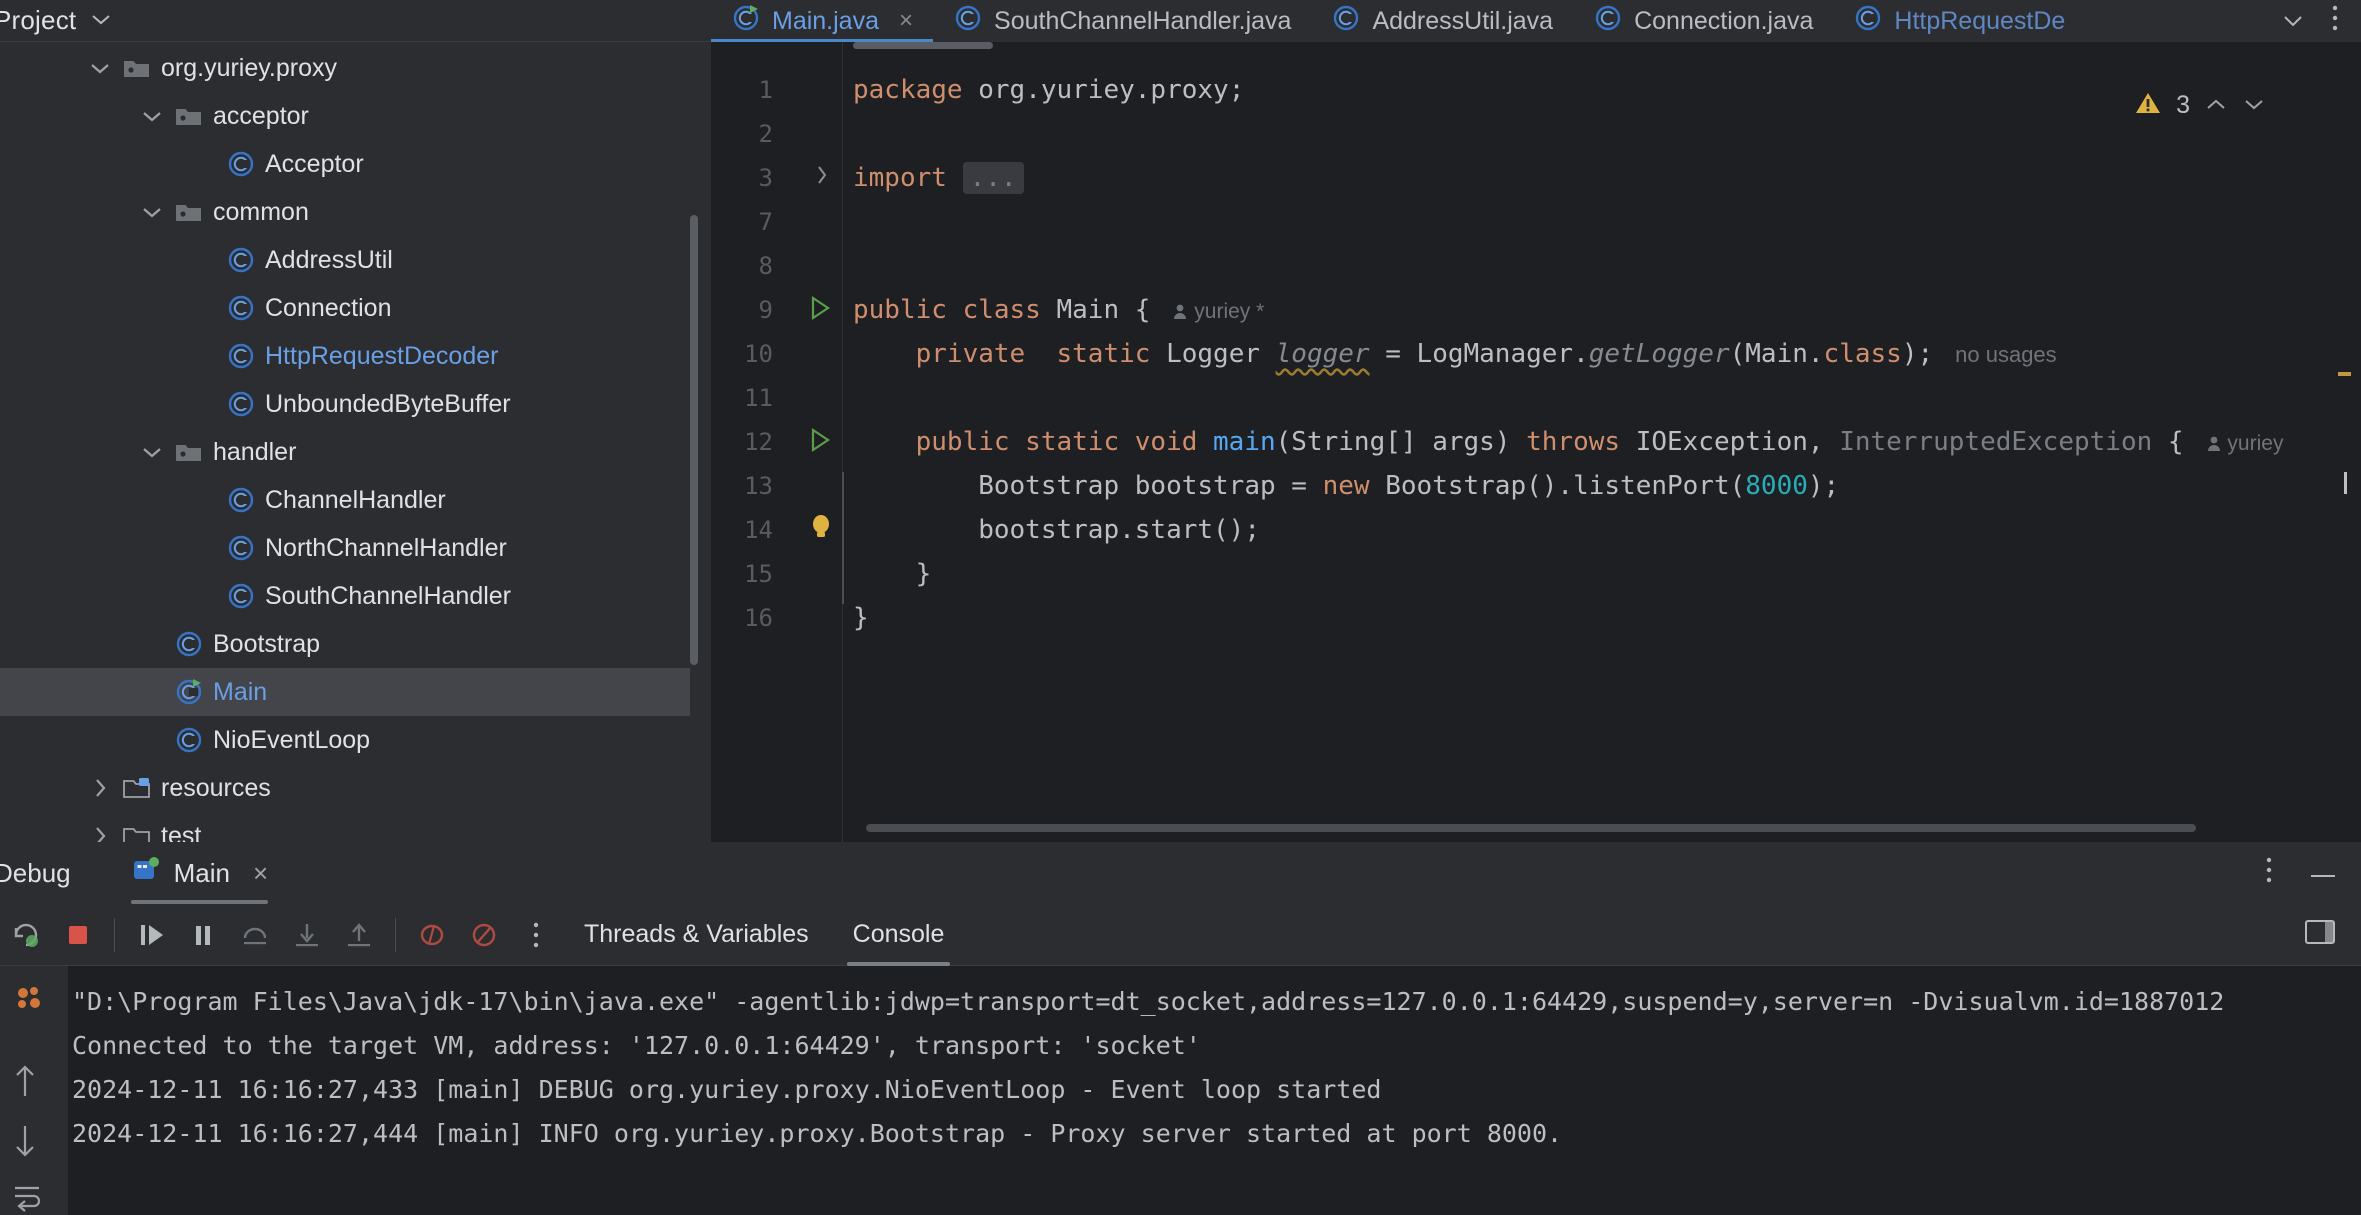 This screenshot has width=2361, height=1215. What do you see at coordinates (781, 442) in the screenshot?
I see `editor-gutter: 1 2 3 7 8 9 10 11 12 13 14 15 16` at bounding box center [781, 442].